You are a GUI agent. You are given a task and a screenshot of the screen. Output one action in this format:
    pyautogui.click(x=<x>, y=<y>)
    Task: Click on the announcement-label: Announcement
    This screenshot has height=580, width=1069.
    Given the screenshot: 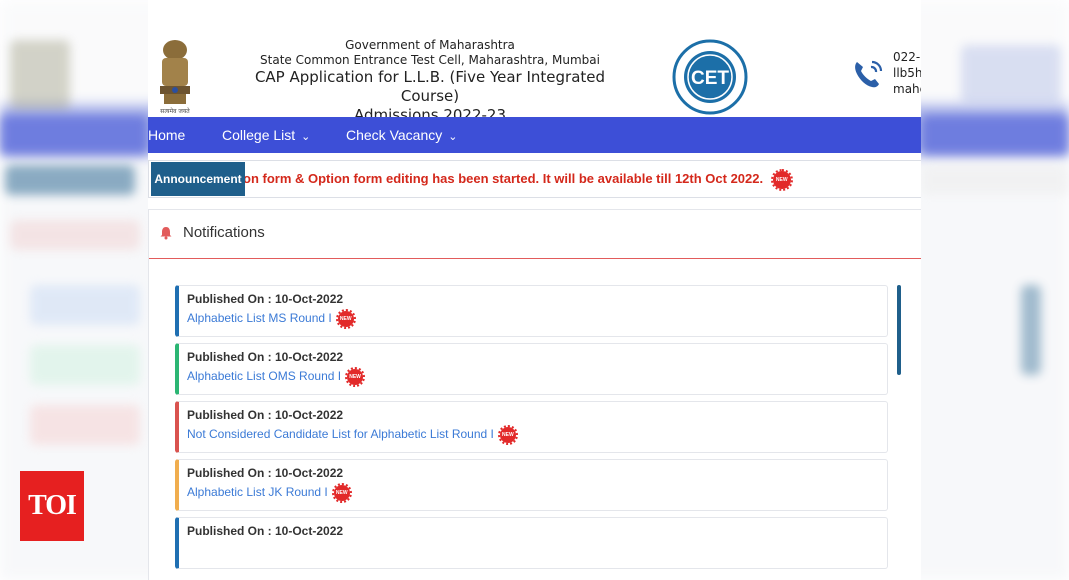 What is the action you would take?
    pyautogui.click(x=198, y=179)
    